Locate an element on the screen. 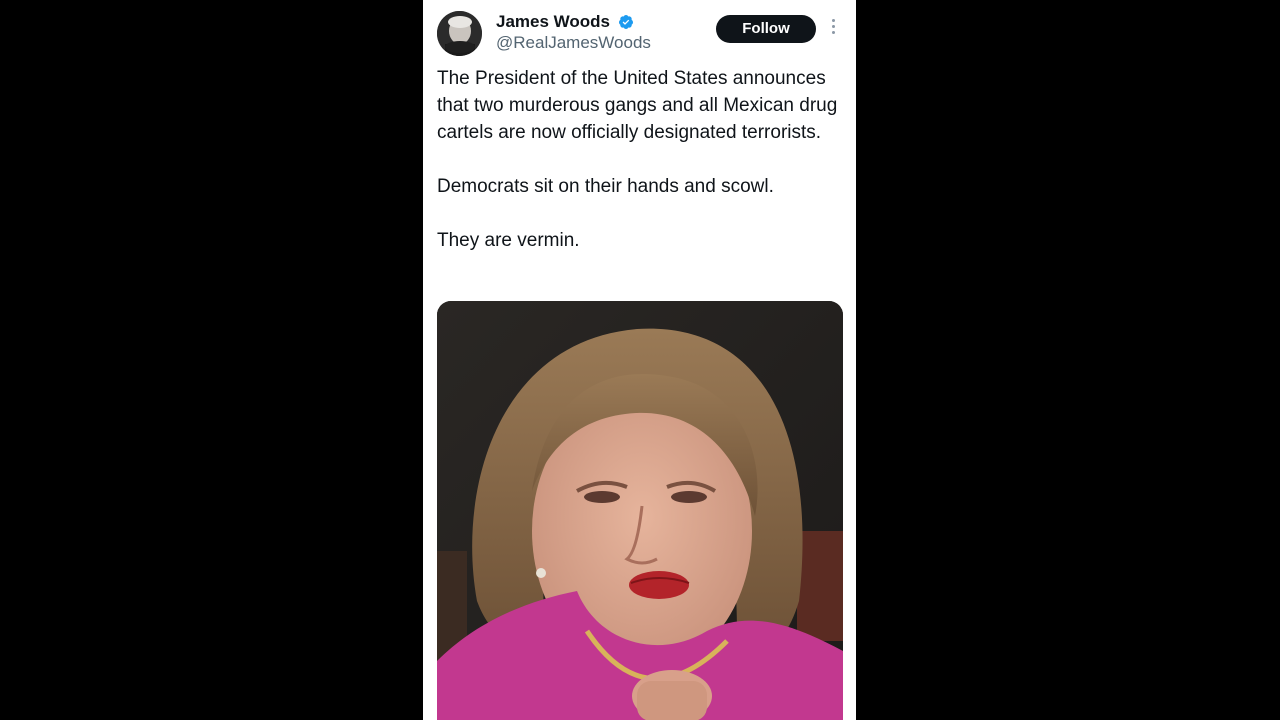 The height and width of the screenshot is (720, 1280). profile-photo-icon is located at coordinates (459, 33).